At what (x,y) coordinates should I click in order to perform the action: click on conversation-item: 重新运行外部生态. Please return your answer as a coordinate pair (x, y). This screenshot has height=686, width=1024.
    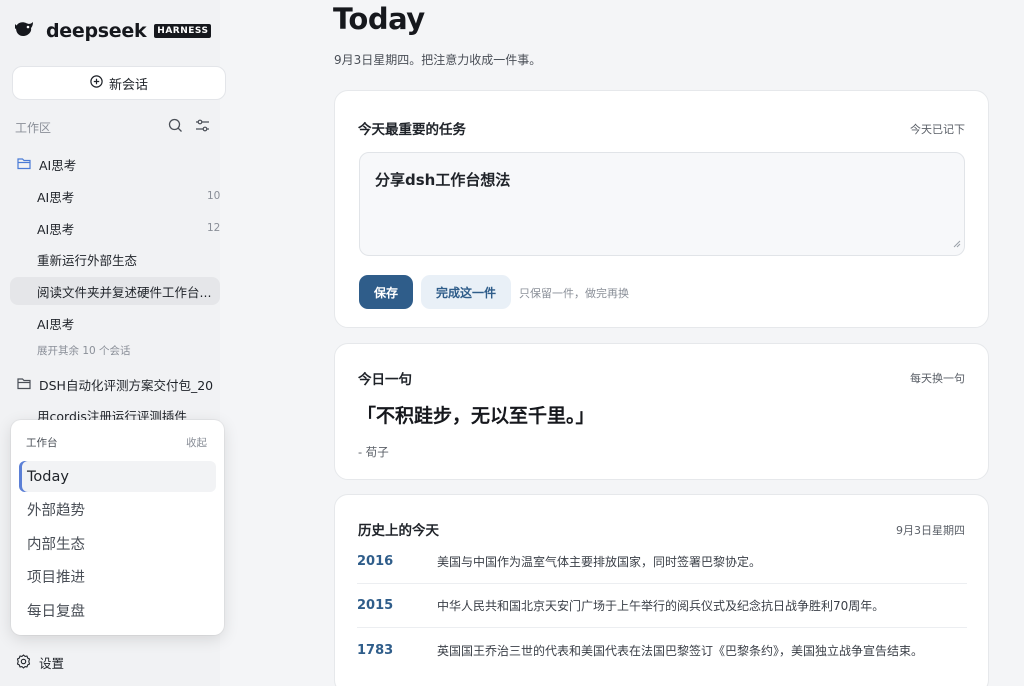
    Looking at the image, I should click on (115, 259).